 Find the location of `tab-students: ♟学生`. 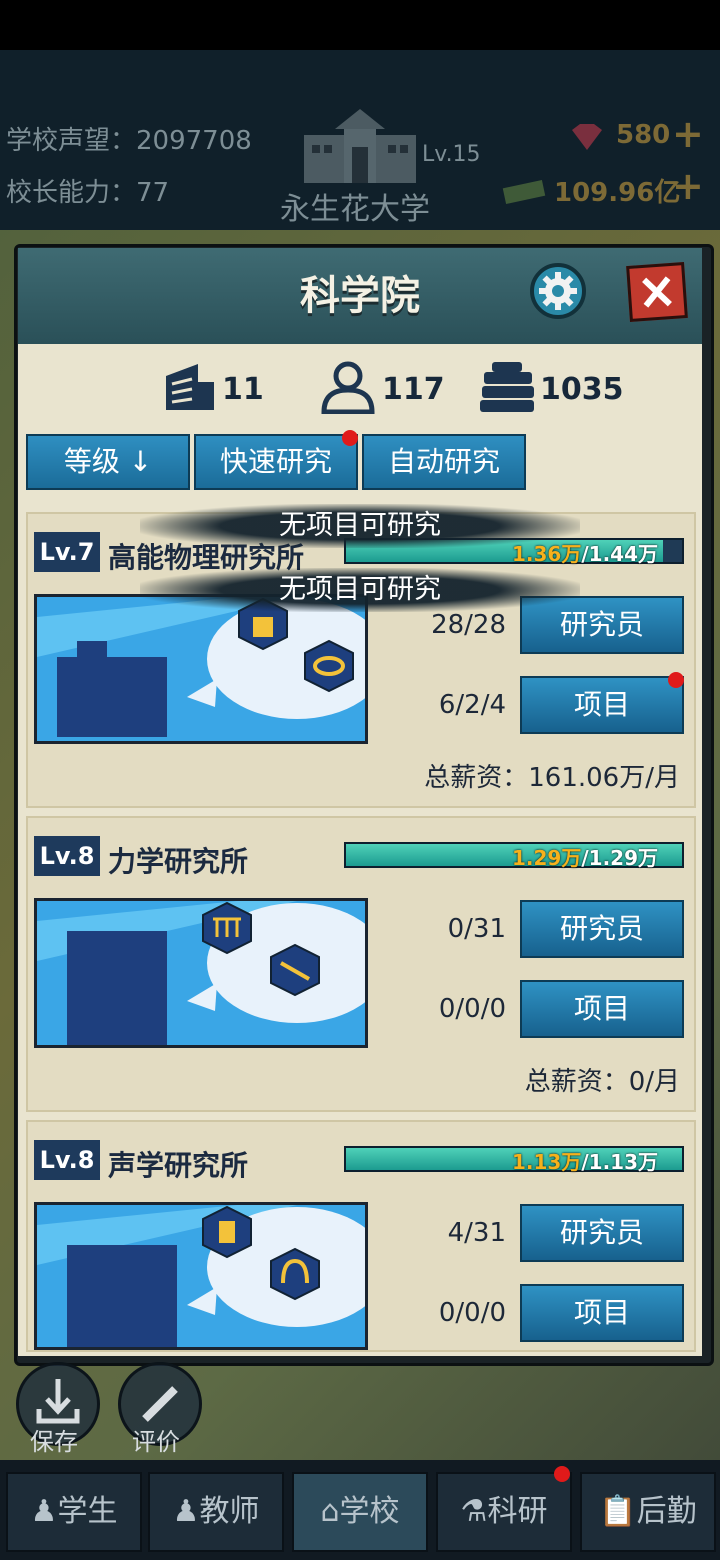

tab-students: ♟学生 is located at coordinates (74, 1512).